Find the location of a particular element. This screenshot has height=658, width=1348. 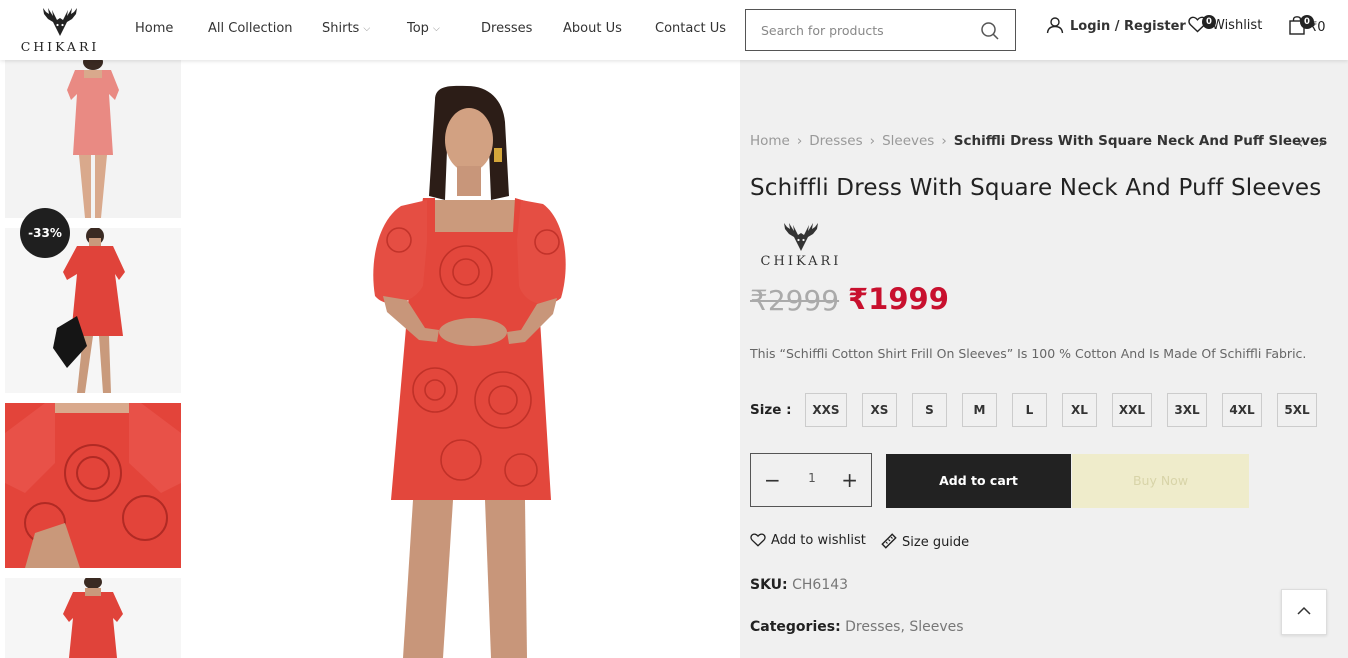

user-icon is located at coordinates (1055, 25).